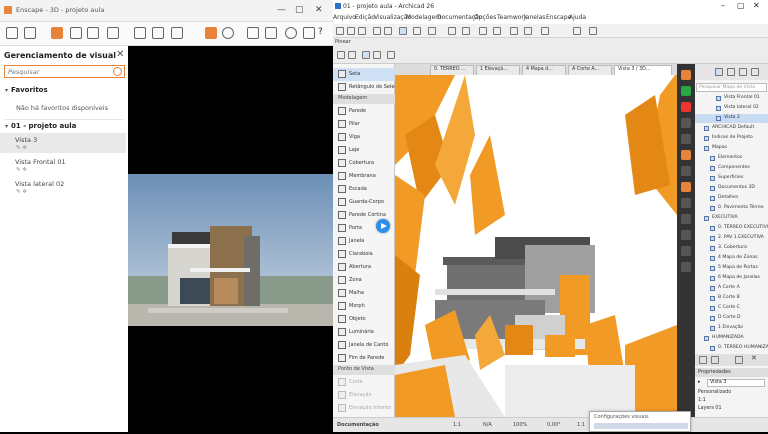  I want to click on enscape-icon, so click(686, 75).